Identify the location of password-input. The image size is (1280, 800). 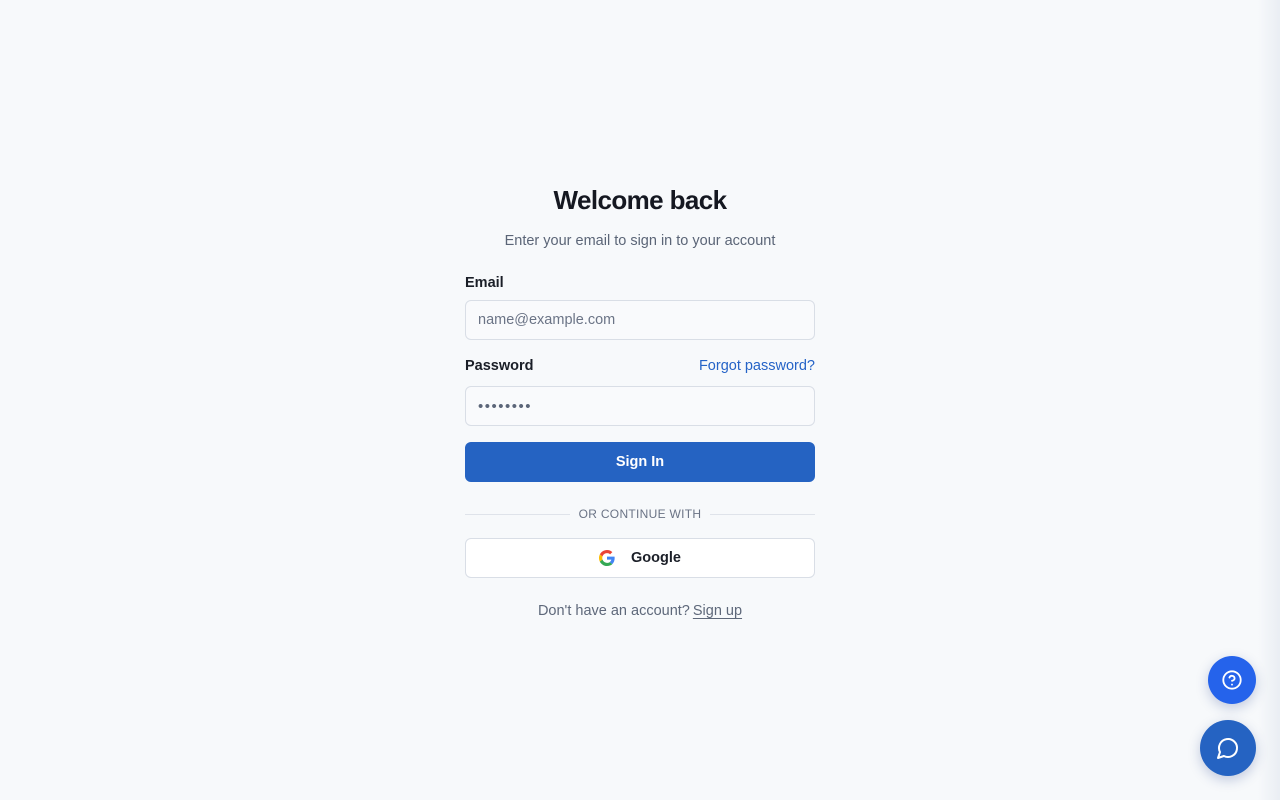
(640, 406).